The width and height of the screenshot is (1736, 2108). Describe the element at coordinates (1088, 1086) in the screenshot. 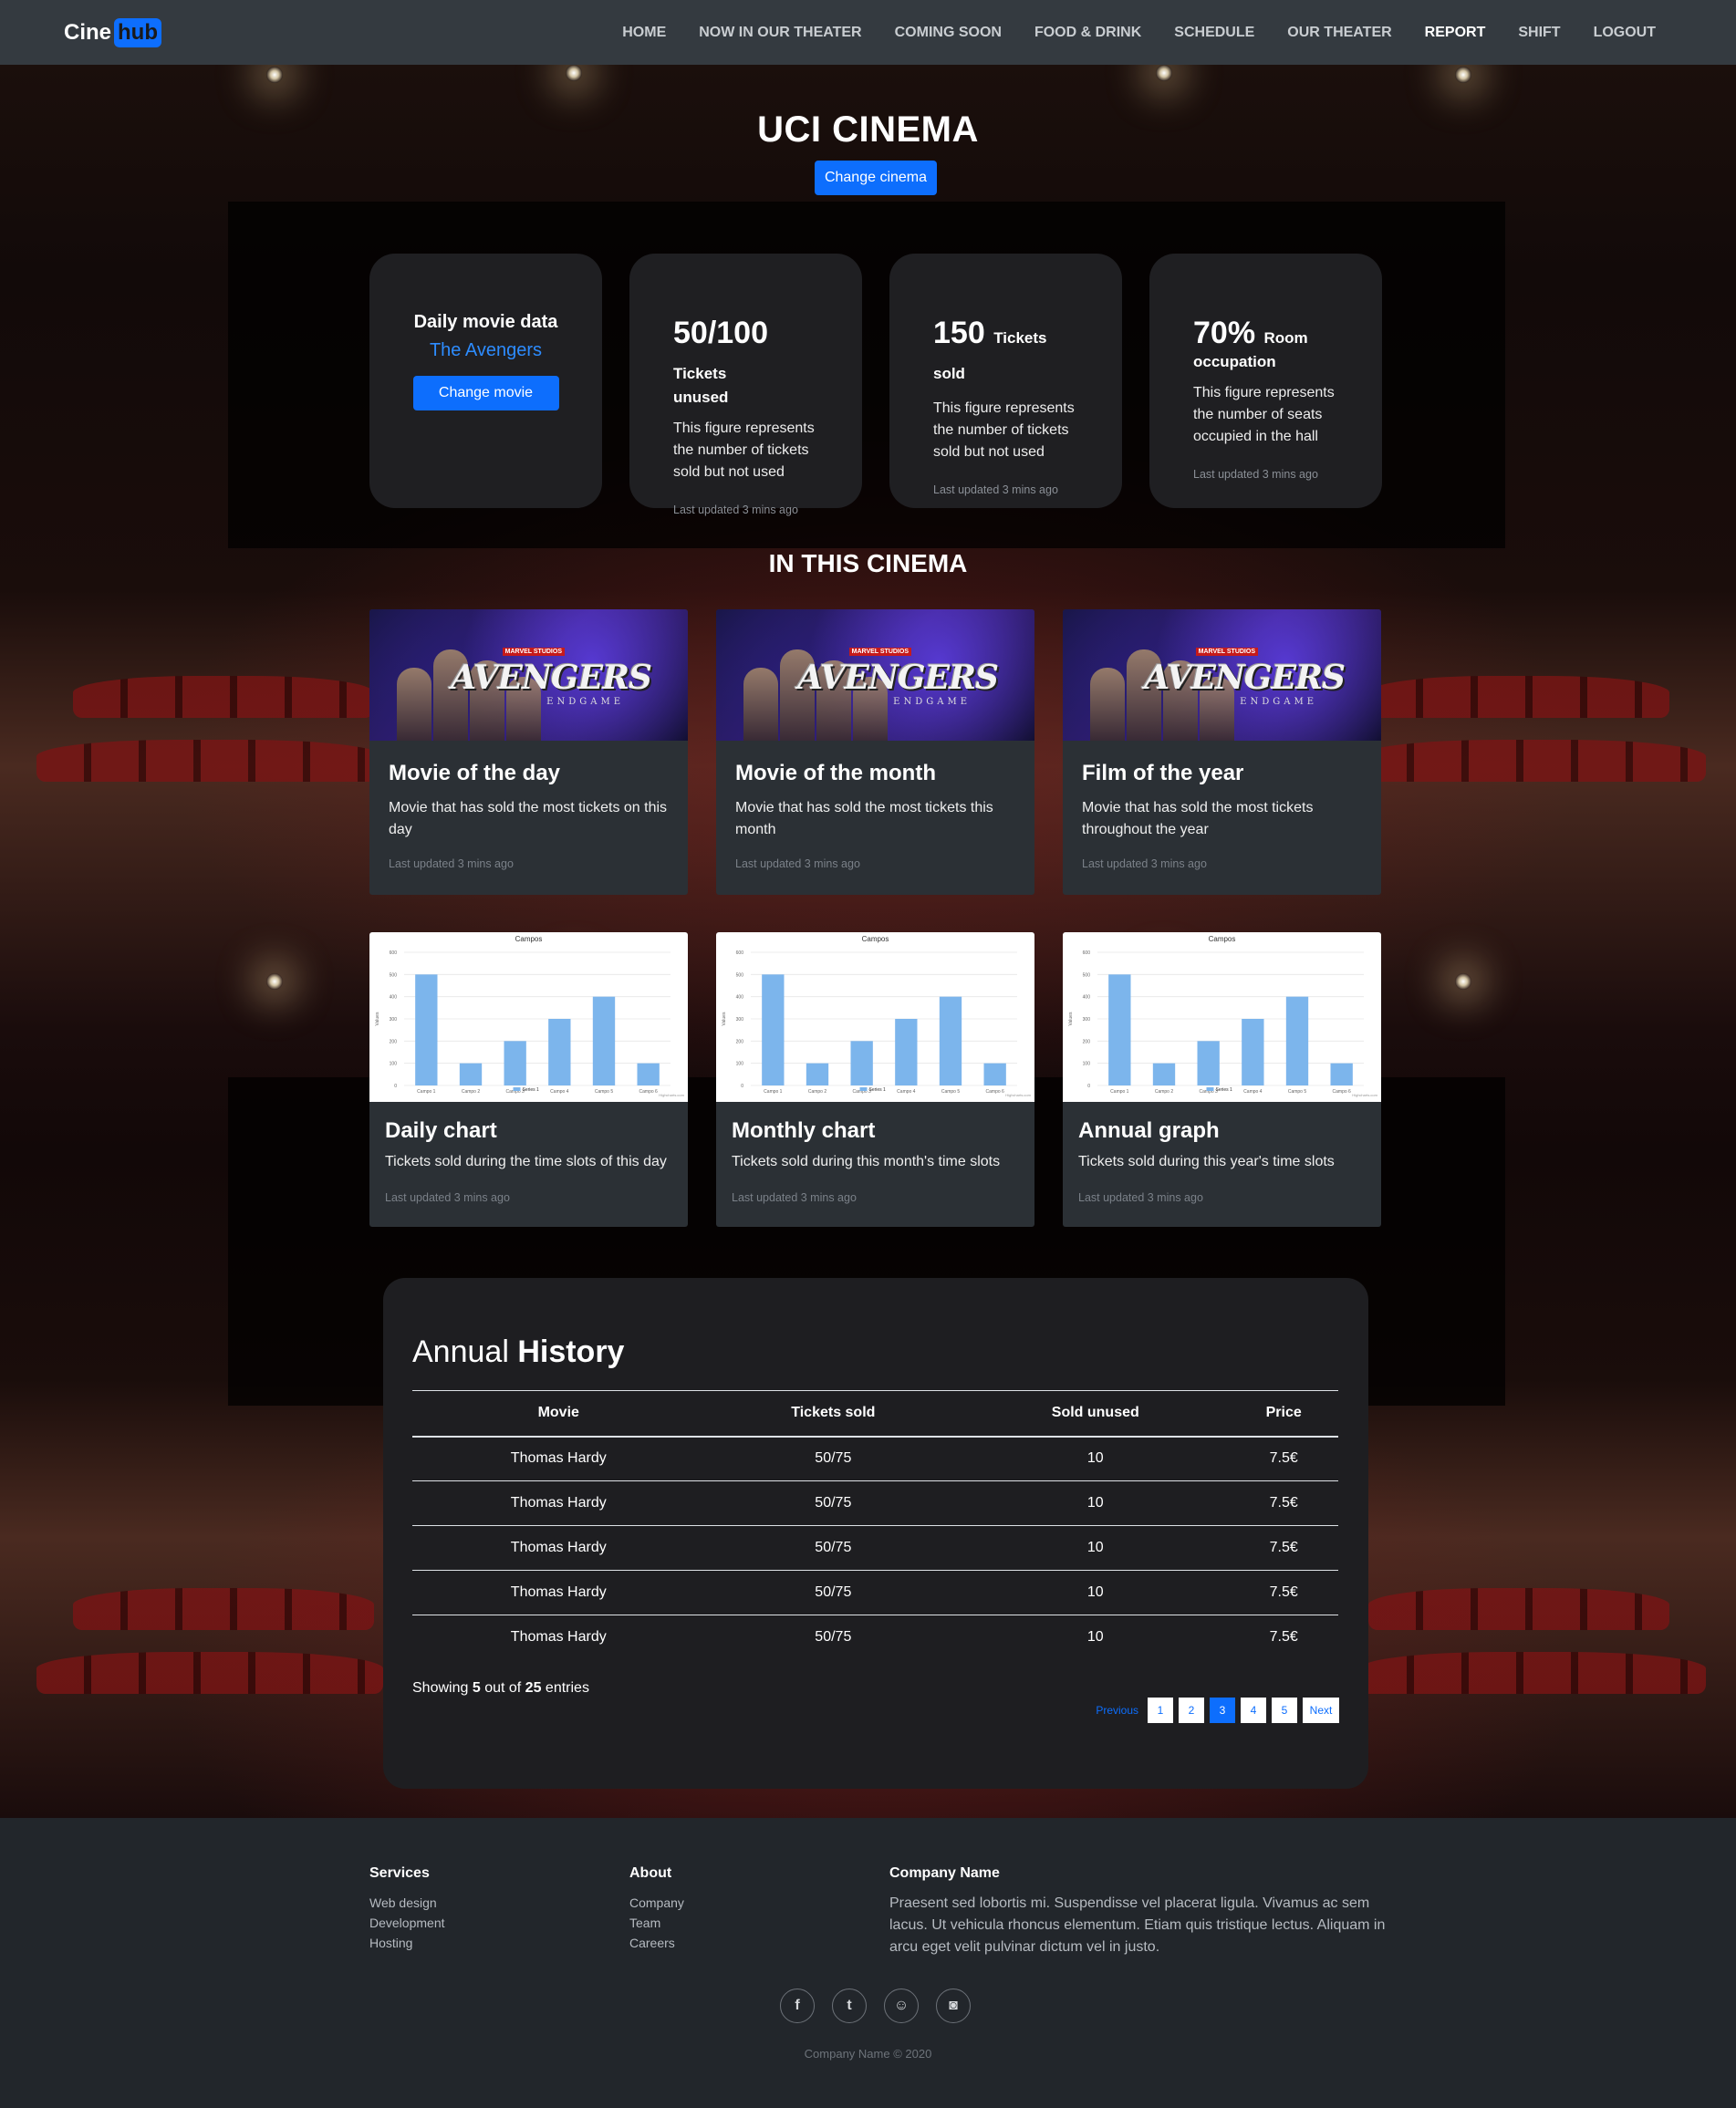

I see `chart-y-tick-label: 0` at that location.